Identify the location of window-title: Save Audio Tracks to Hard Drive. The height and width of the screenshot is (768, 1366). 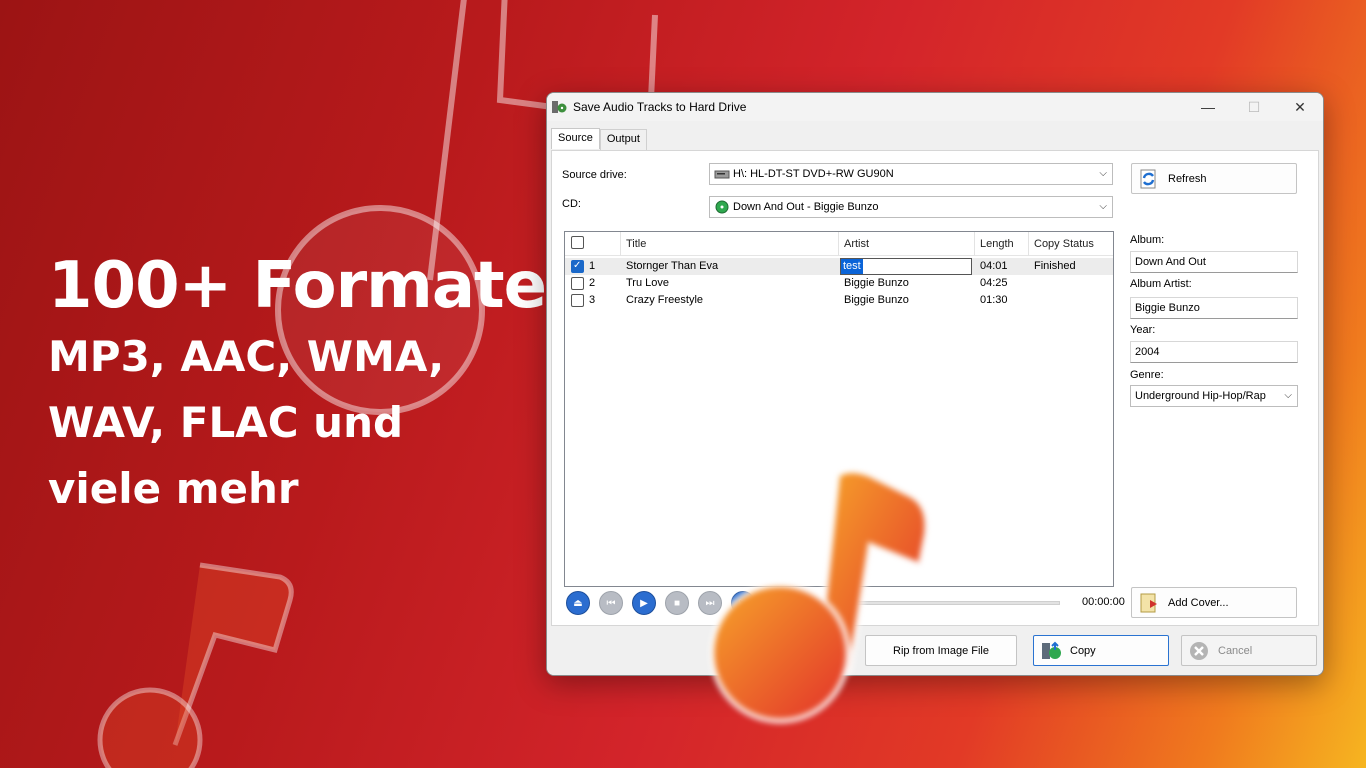
(660, 107).